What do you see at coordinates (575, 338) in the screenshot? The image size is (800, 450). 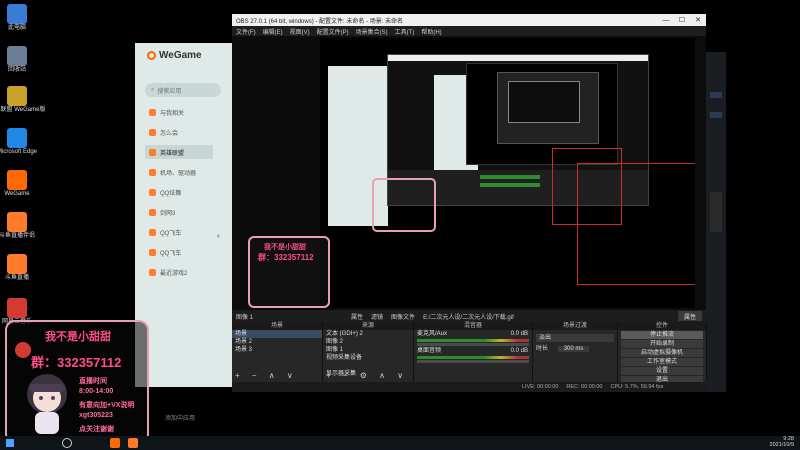 I see `transition-select: 淡出` at bounding box center [575, 338].